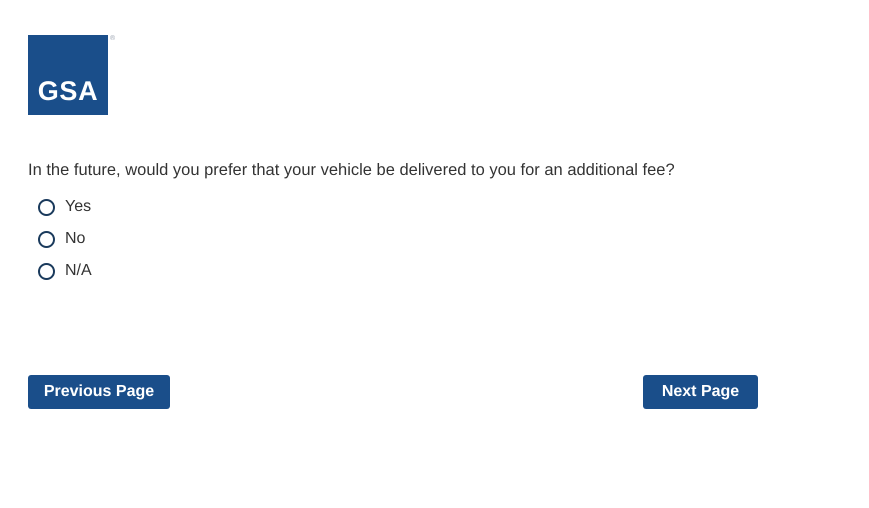 This screenshot has height=508, width=869. What do you see at coordinates (99, 392) in the screenshot?
I see `previous-page-button: Previous Page` at bounding box center [99, 392].